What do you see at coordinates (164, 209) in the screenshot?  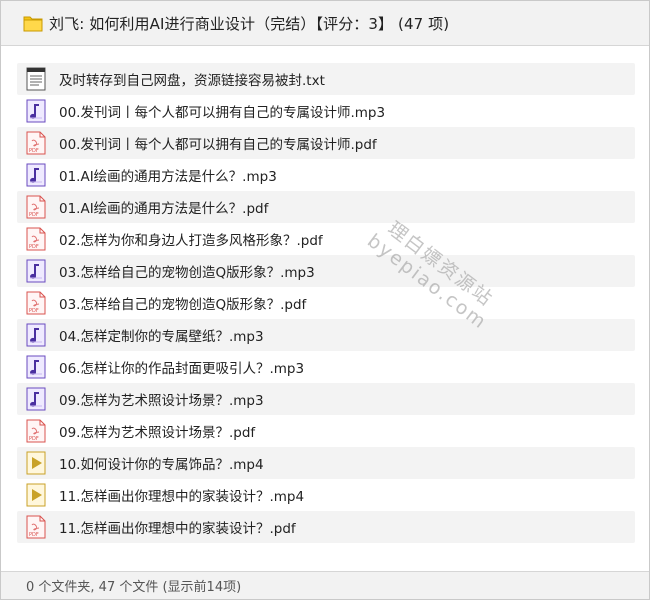 I see `file-name: 01.AI绘画的通用方法是什么？.pdf` at bounding box center [164, 209].